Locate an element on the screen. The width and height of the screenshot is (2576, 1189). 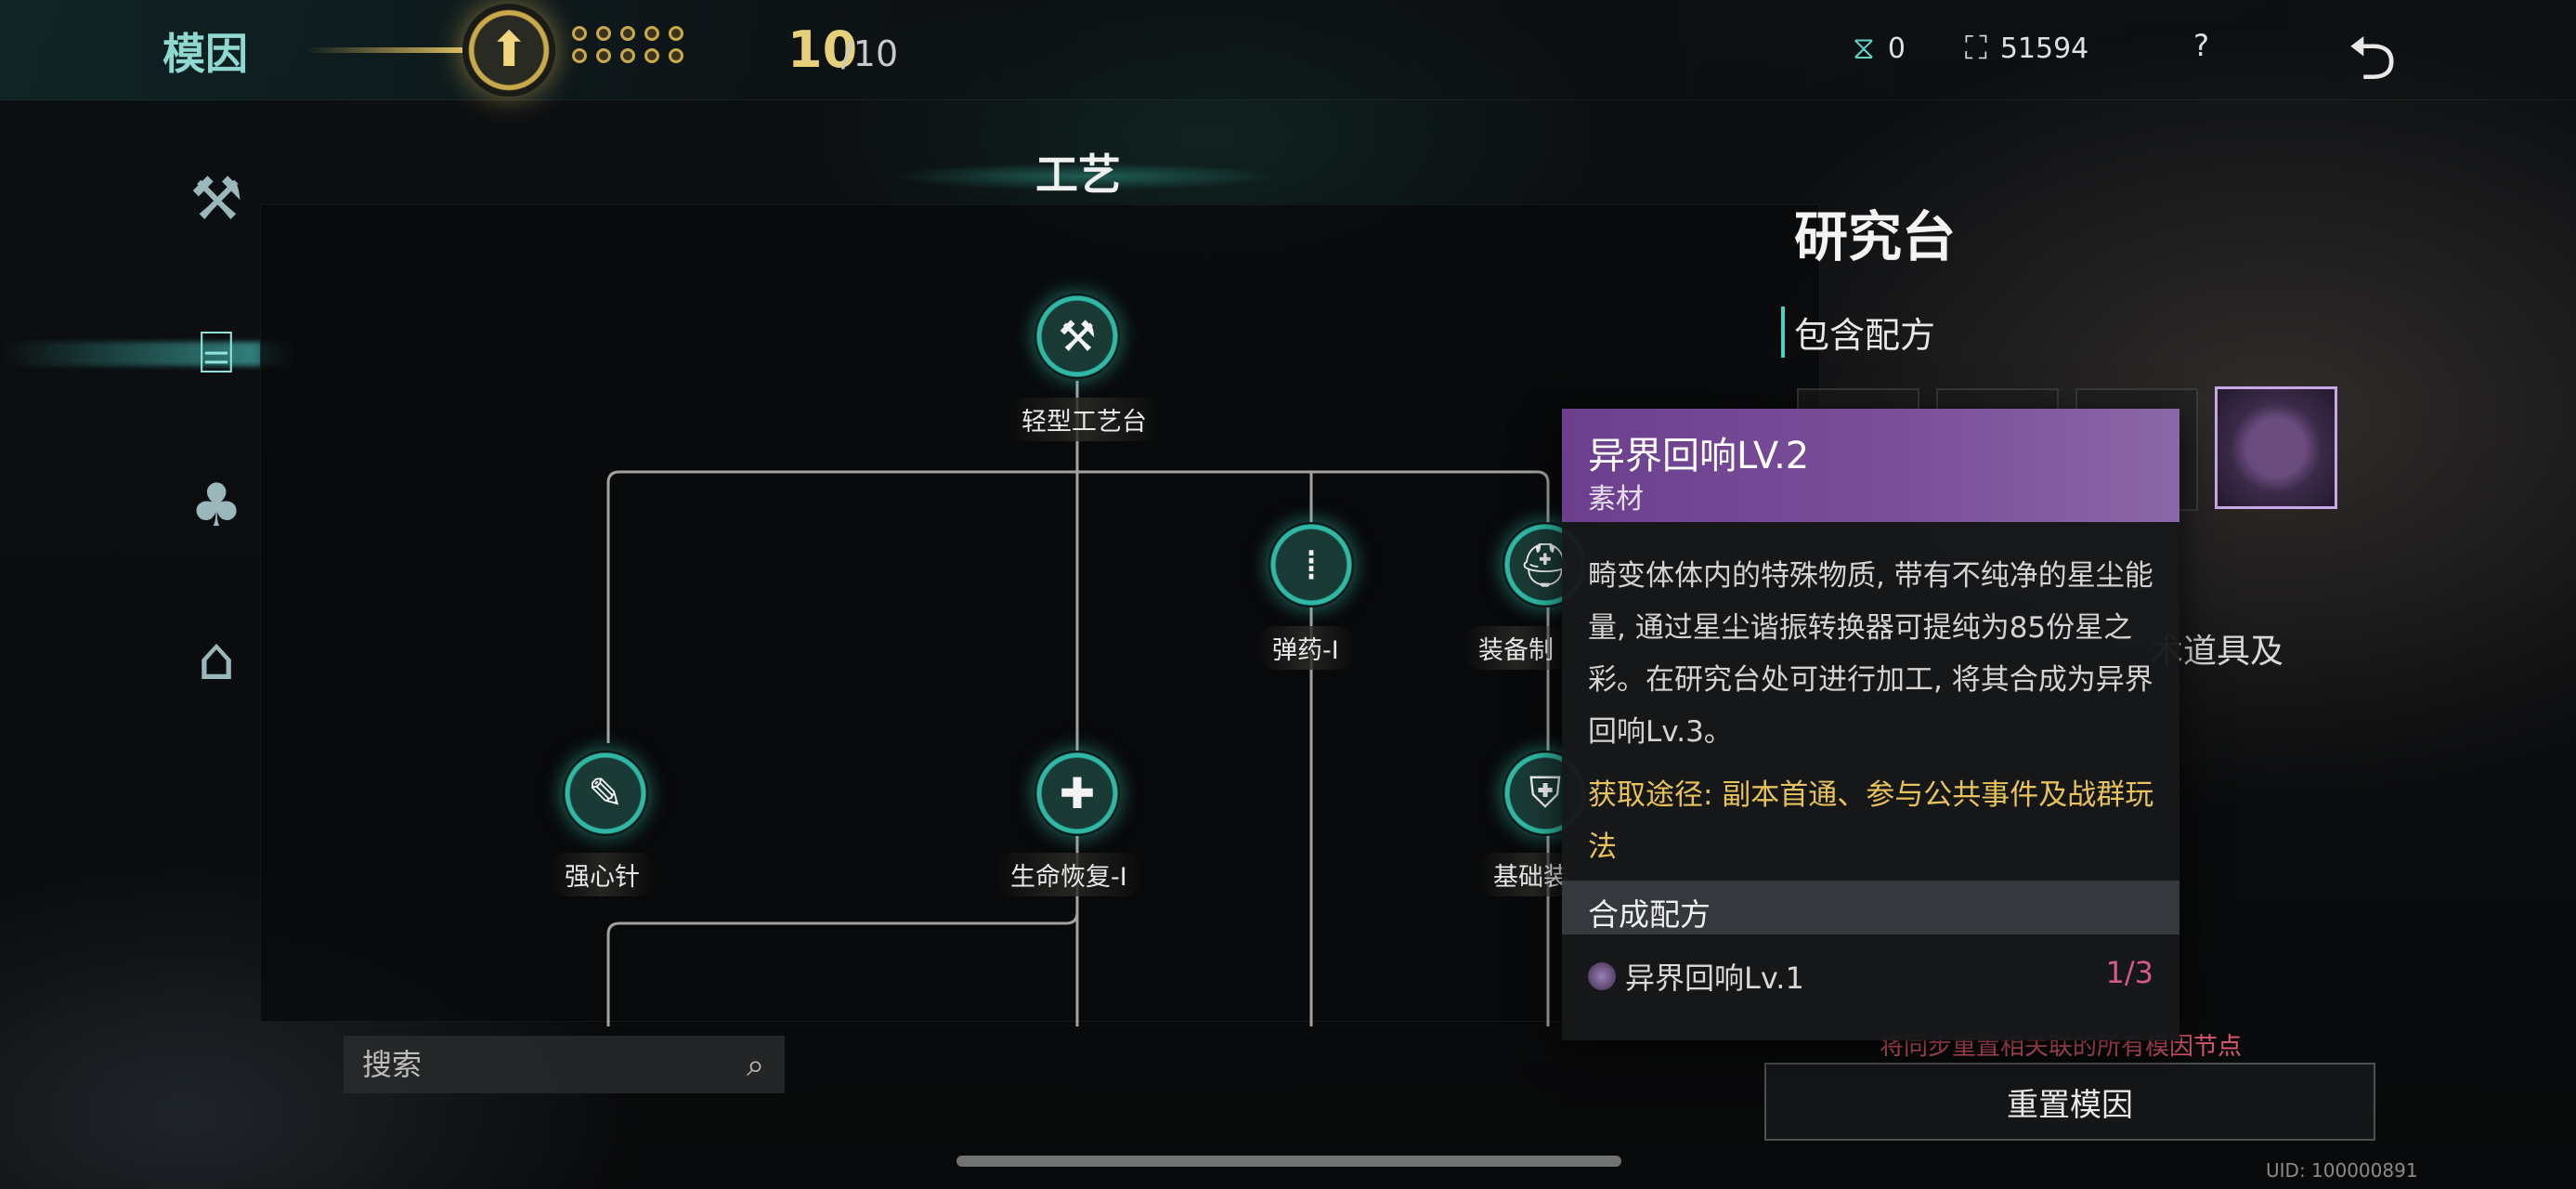
recipe-slot-selected is located at coordinates (2276, 448).